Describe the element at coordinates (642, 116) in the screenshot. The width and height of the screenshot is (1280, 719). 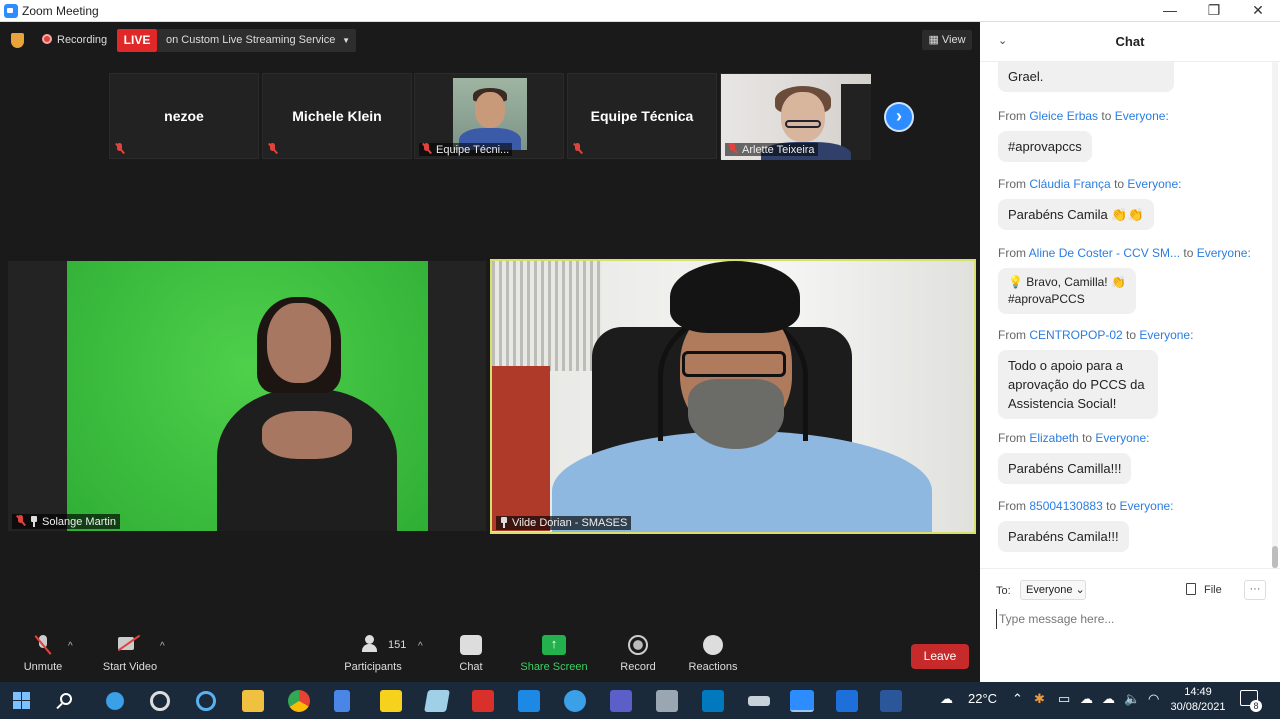
I see `gallery-tile: Equipe Técnica` at that location.